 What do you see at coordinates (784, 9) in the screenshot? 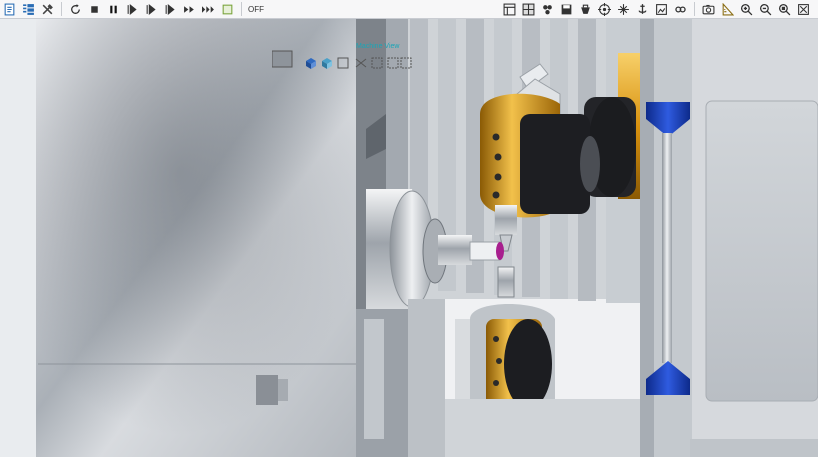
I see `zoom-fit-icon` at bounding box center [784, 9].